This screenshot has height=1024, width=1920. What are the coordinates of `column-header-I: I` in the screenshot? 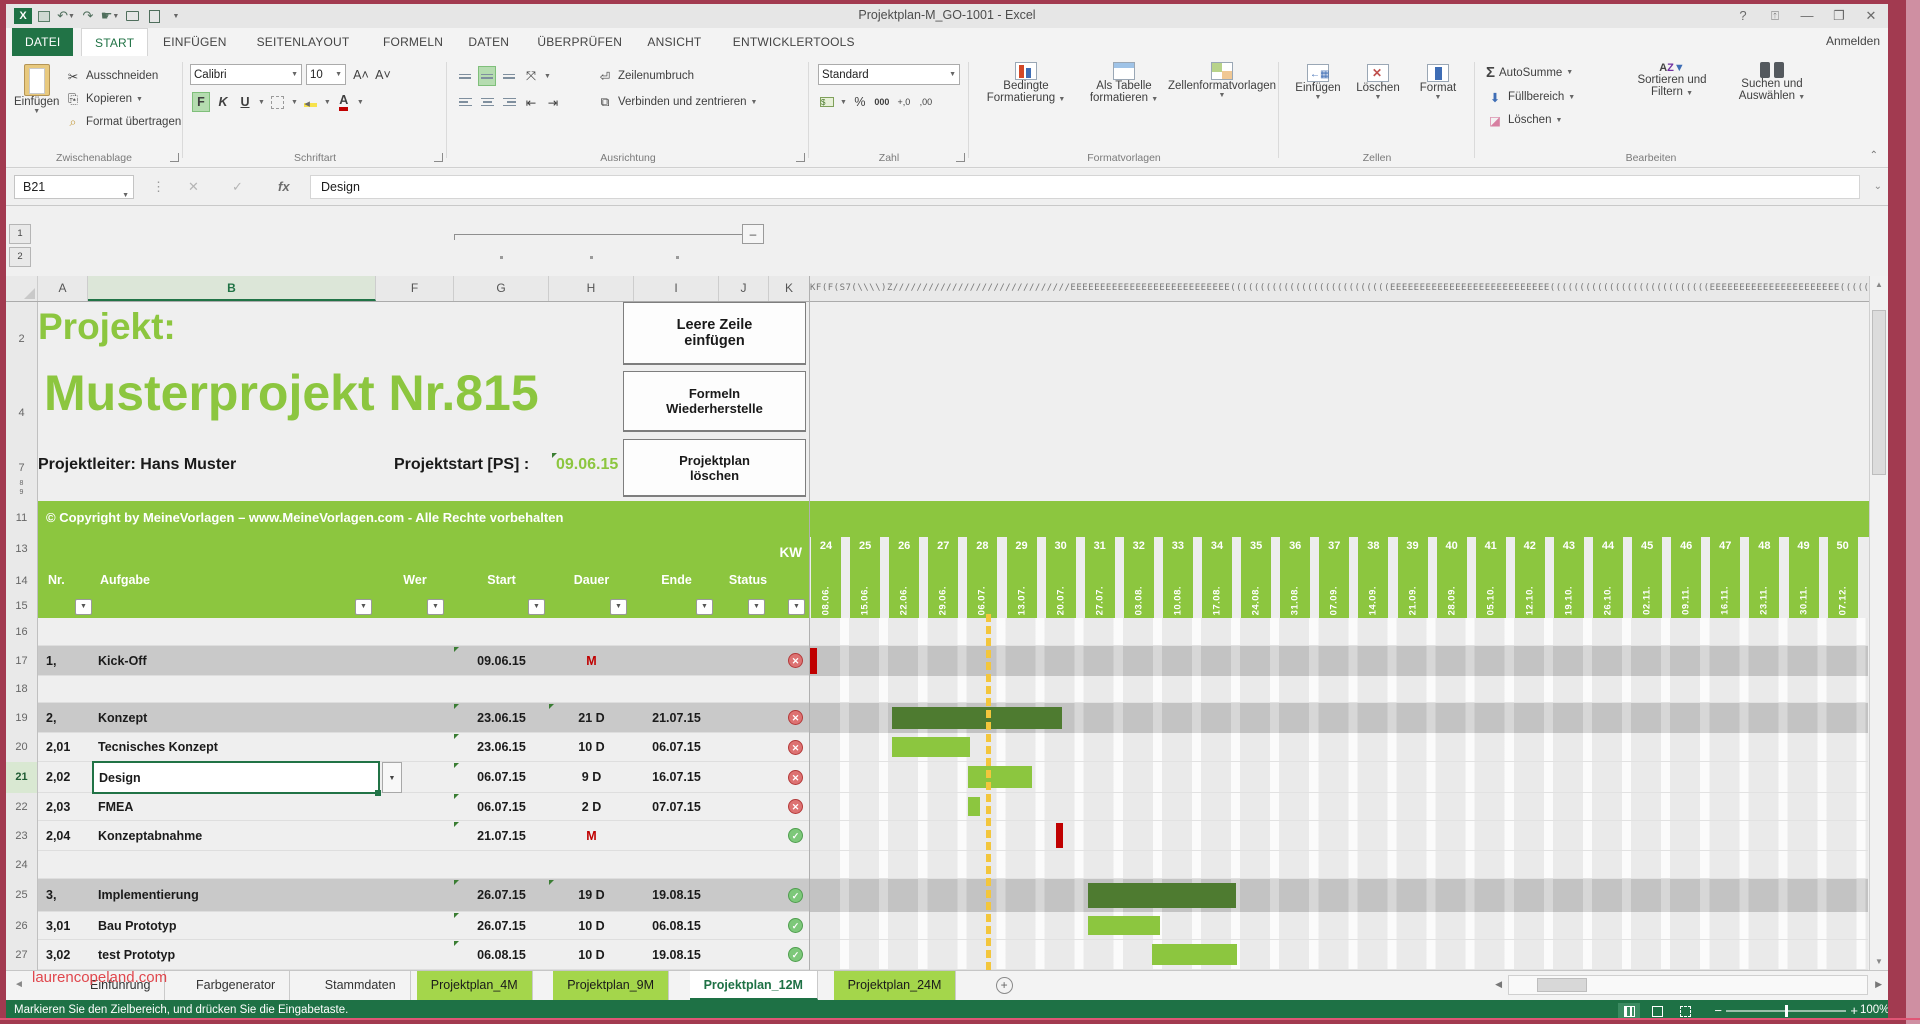 It's located at (676, 288).